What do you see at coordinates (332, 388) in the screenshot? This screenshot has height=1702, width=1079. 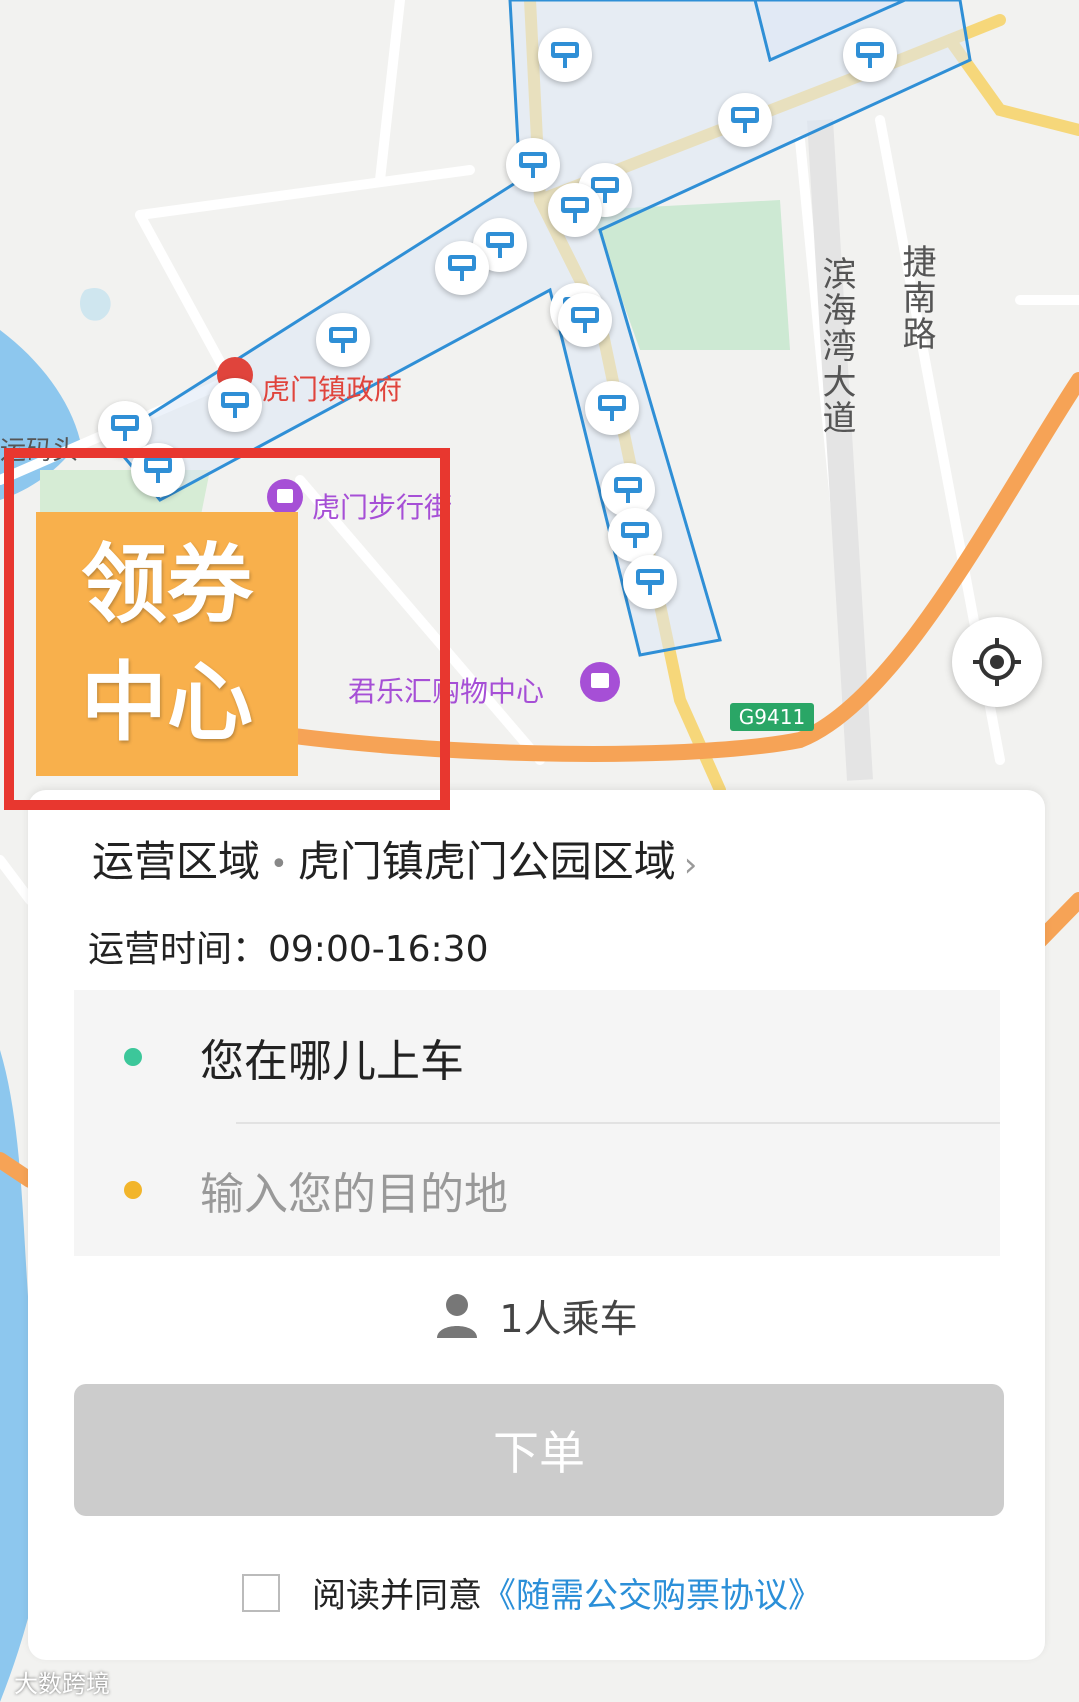 I see `poi-gov-label: 虎门镇政府` at bounding box center [332, 388].